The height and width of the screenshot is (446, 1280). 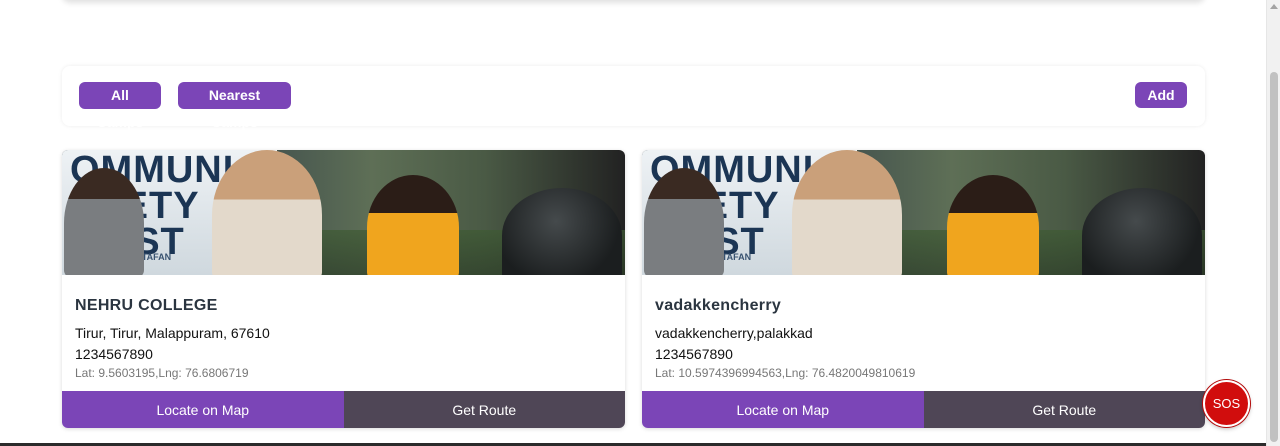 I want to click on sos-button: SOS, so click(x=1226, y=403).